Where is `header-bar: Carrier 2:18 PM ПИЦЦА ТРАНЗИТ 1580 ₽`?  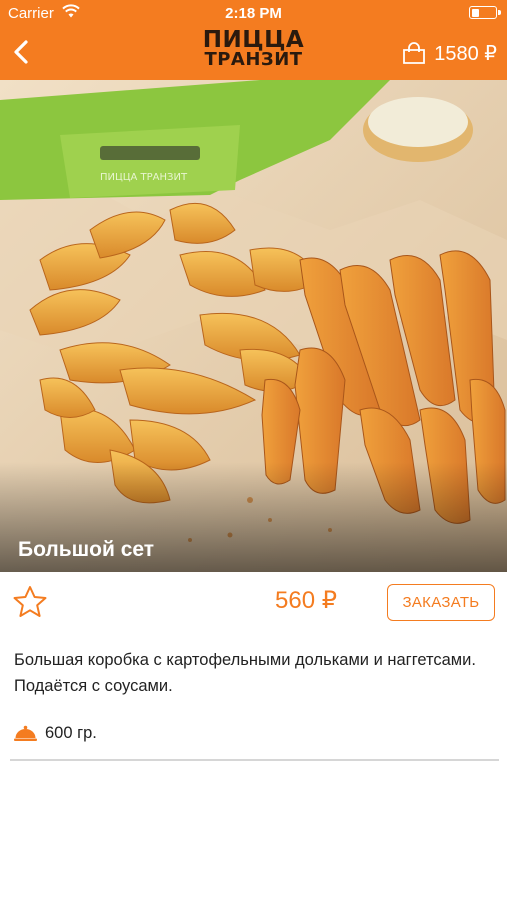 header-bar: Carrier 2:18 PM ПИЦЦА ТРАНЗИТ 1580 ₽ is located at coordinates (253, 40).